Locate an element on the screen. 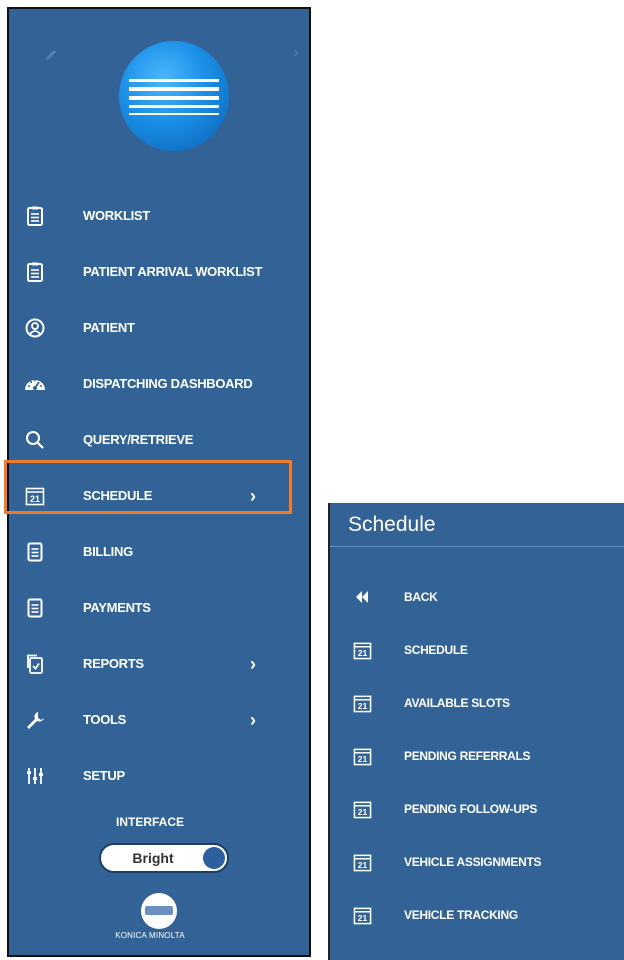 This screenshot has width=624, height=960. interface-label: INTERFACE is located at coordinates (149, 822).